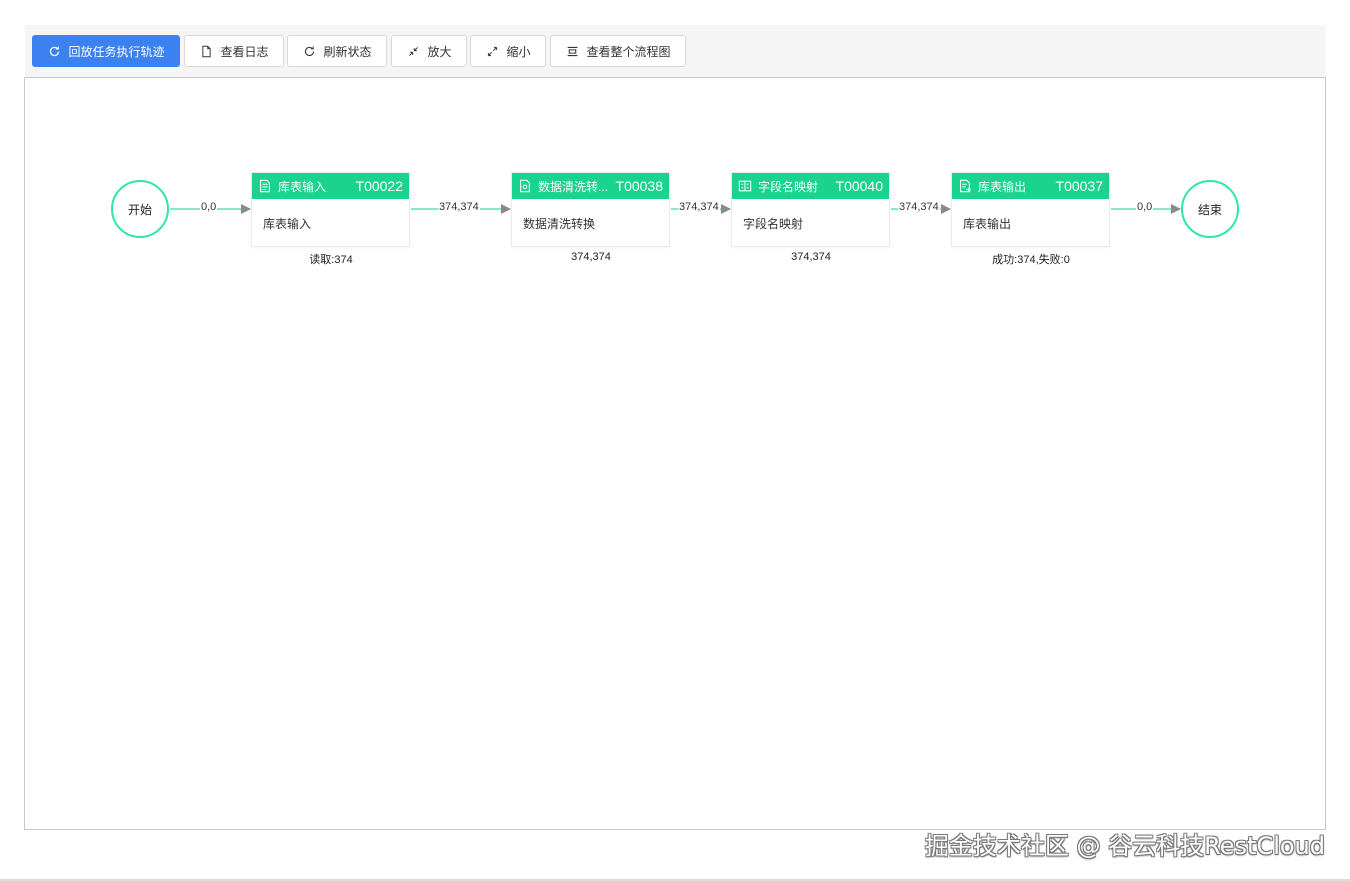 The image size is (1350, 881). Describe the element at coordinates (54, 51) in the screenshot. I see `refresh-icon` at that location.